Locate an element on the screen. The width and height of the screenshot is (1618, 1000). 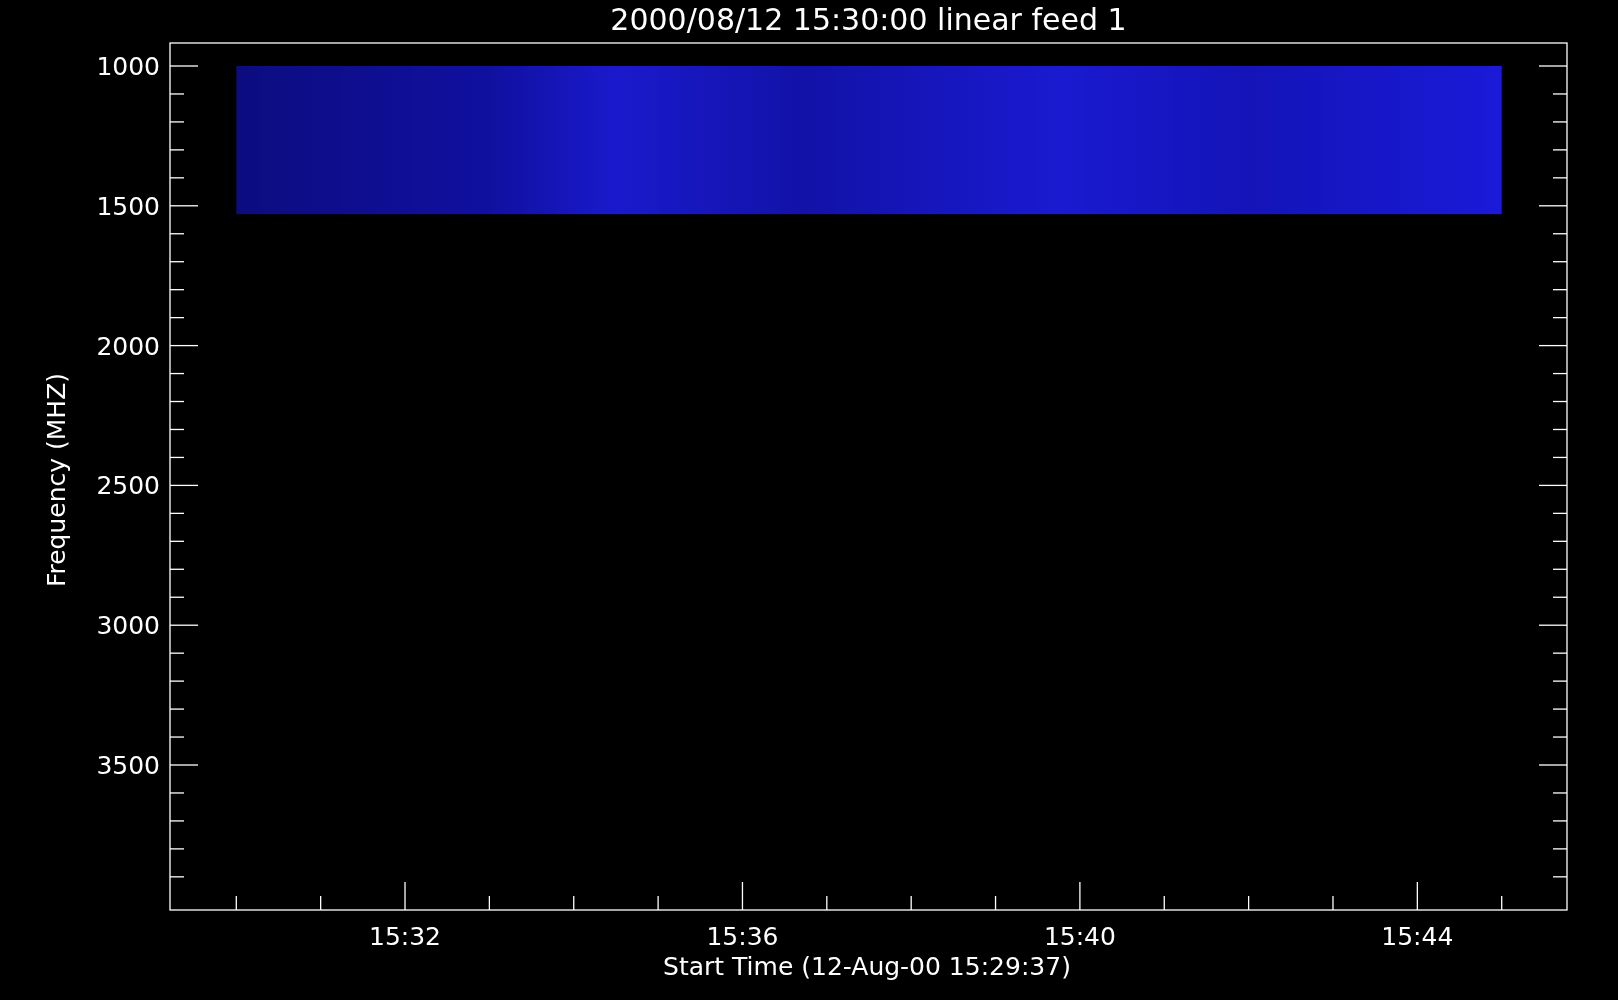
x-tick-label: 15:36 is located at coordinates (742, 936).